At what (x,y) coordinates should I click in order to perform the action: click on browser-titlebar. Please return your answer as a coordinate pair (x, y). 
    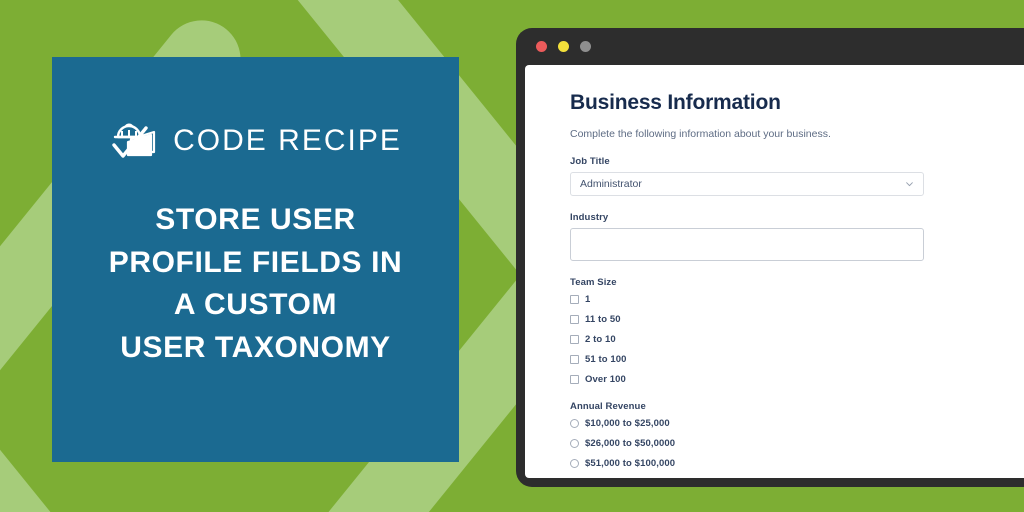
    Looking at the image, I should click on (770, 46).